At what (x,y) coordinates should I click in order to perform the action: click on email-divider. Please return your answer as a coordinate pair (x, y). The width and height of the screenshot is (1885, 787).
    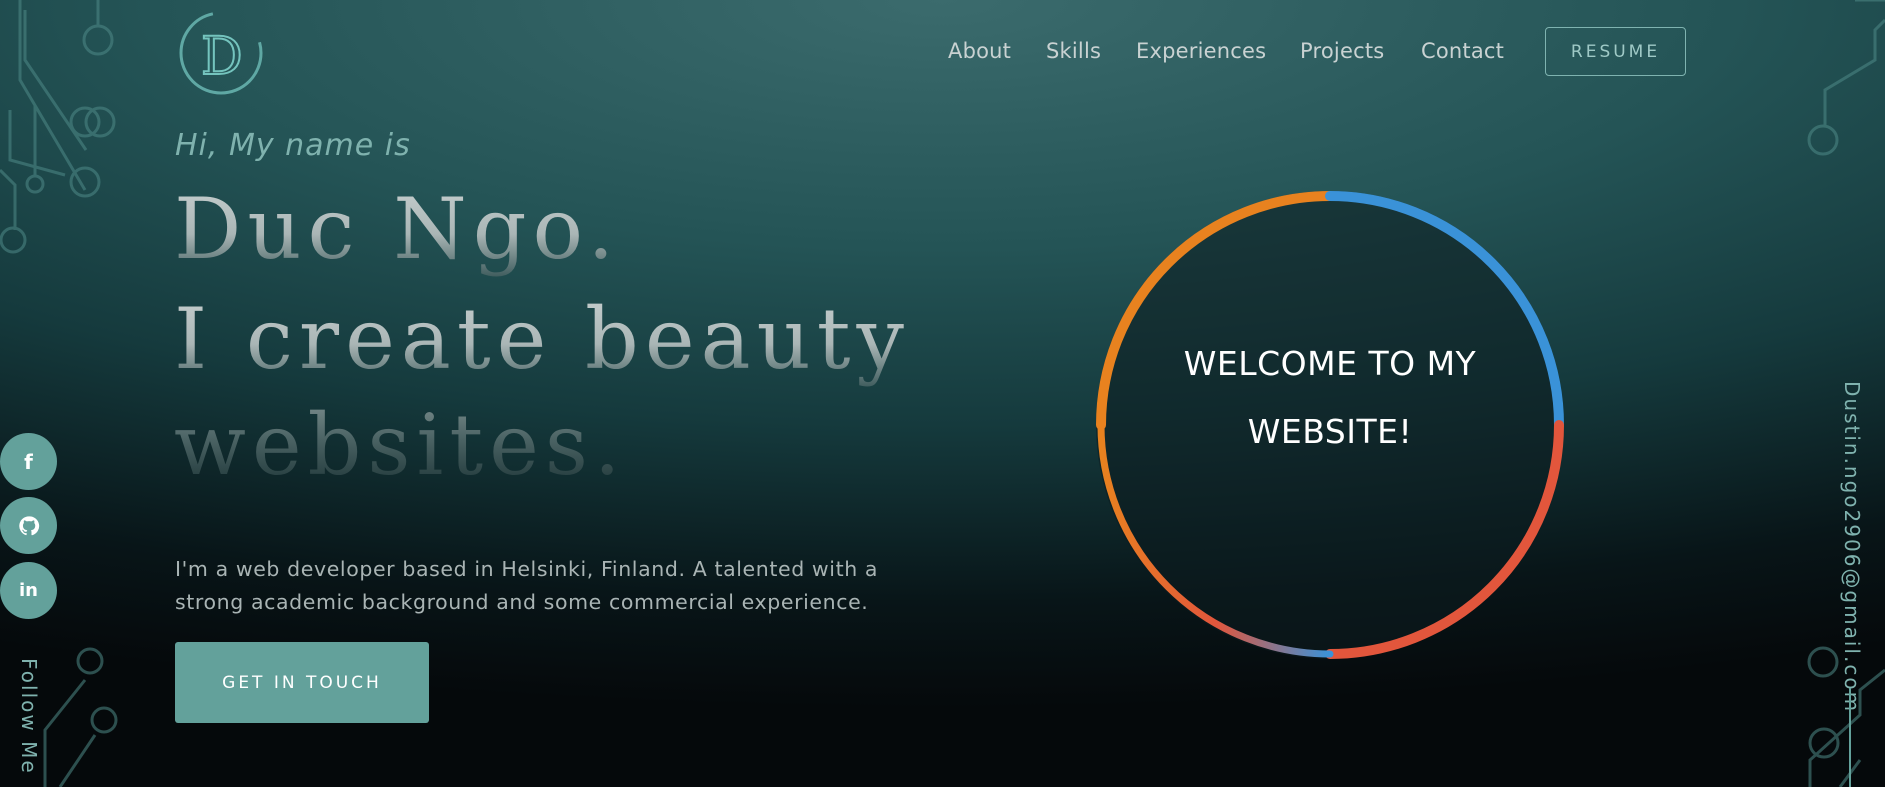
    Looking at the image, I should click on (1850, 737).